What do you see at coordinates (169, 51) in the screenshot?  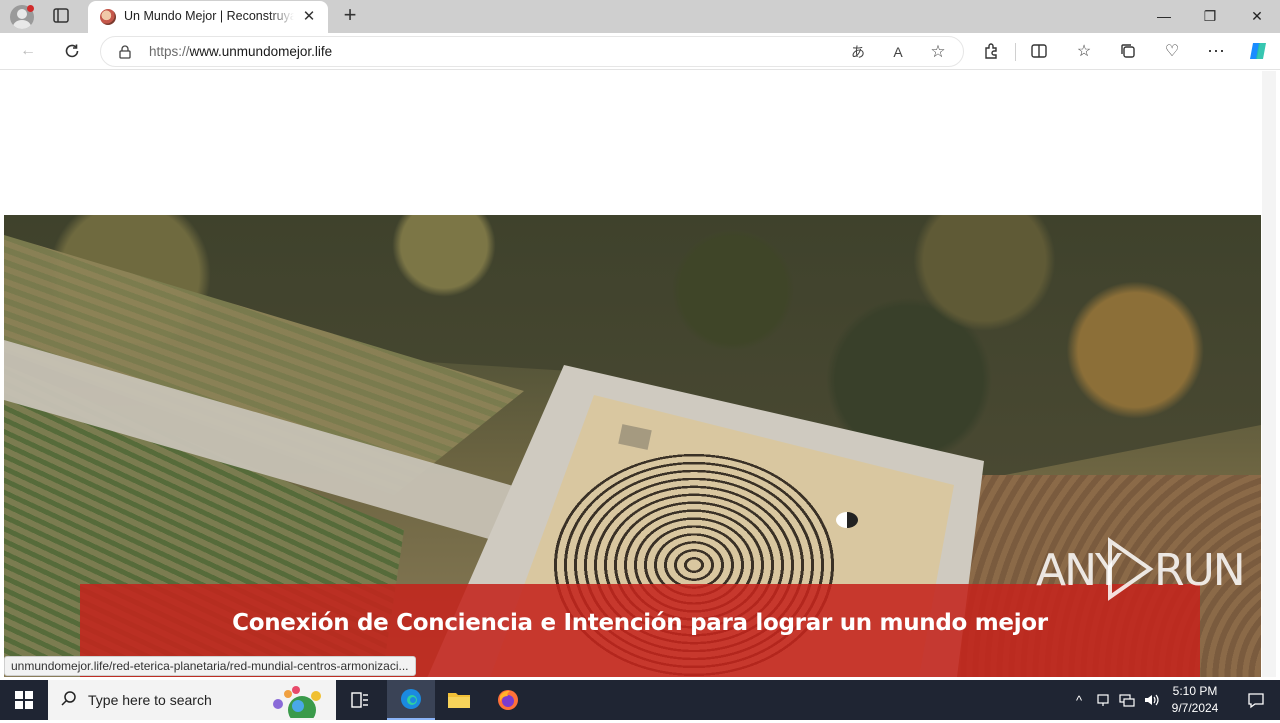 I see `url-protocol: https://` at bounding box center [169, 51].